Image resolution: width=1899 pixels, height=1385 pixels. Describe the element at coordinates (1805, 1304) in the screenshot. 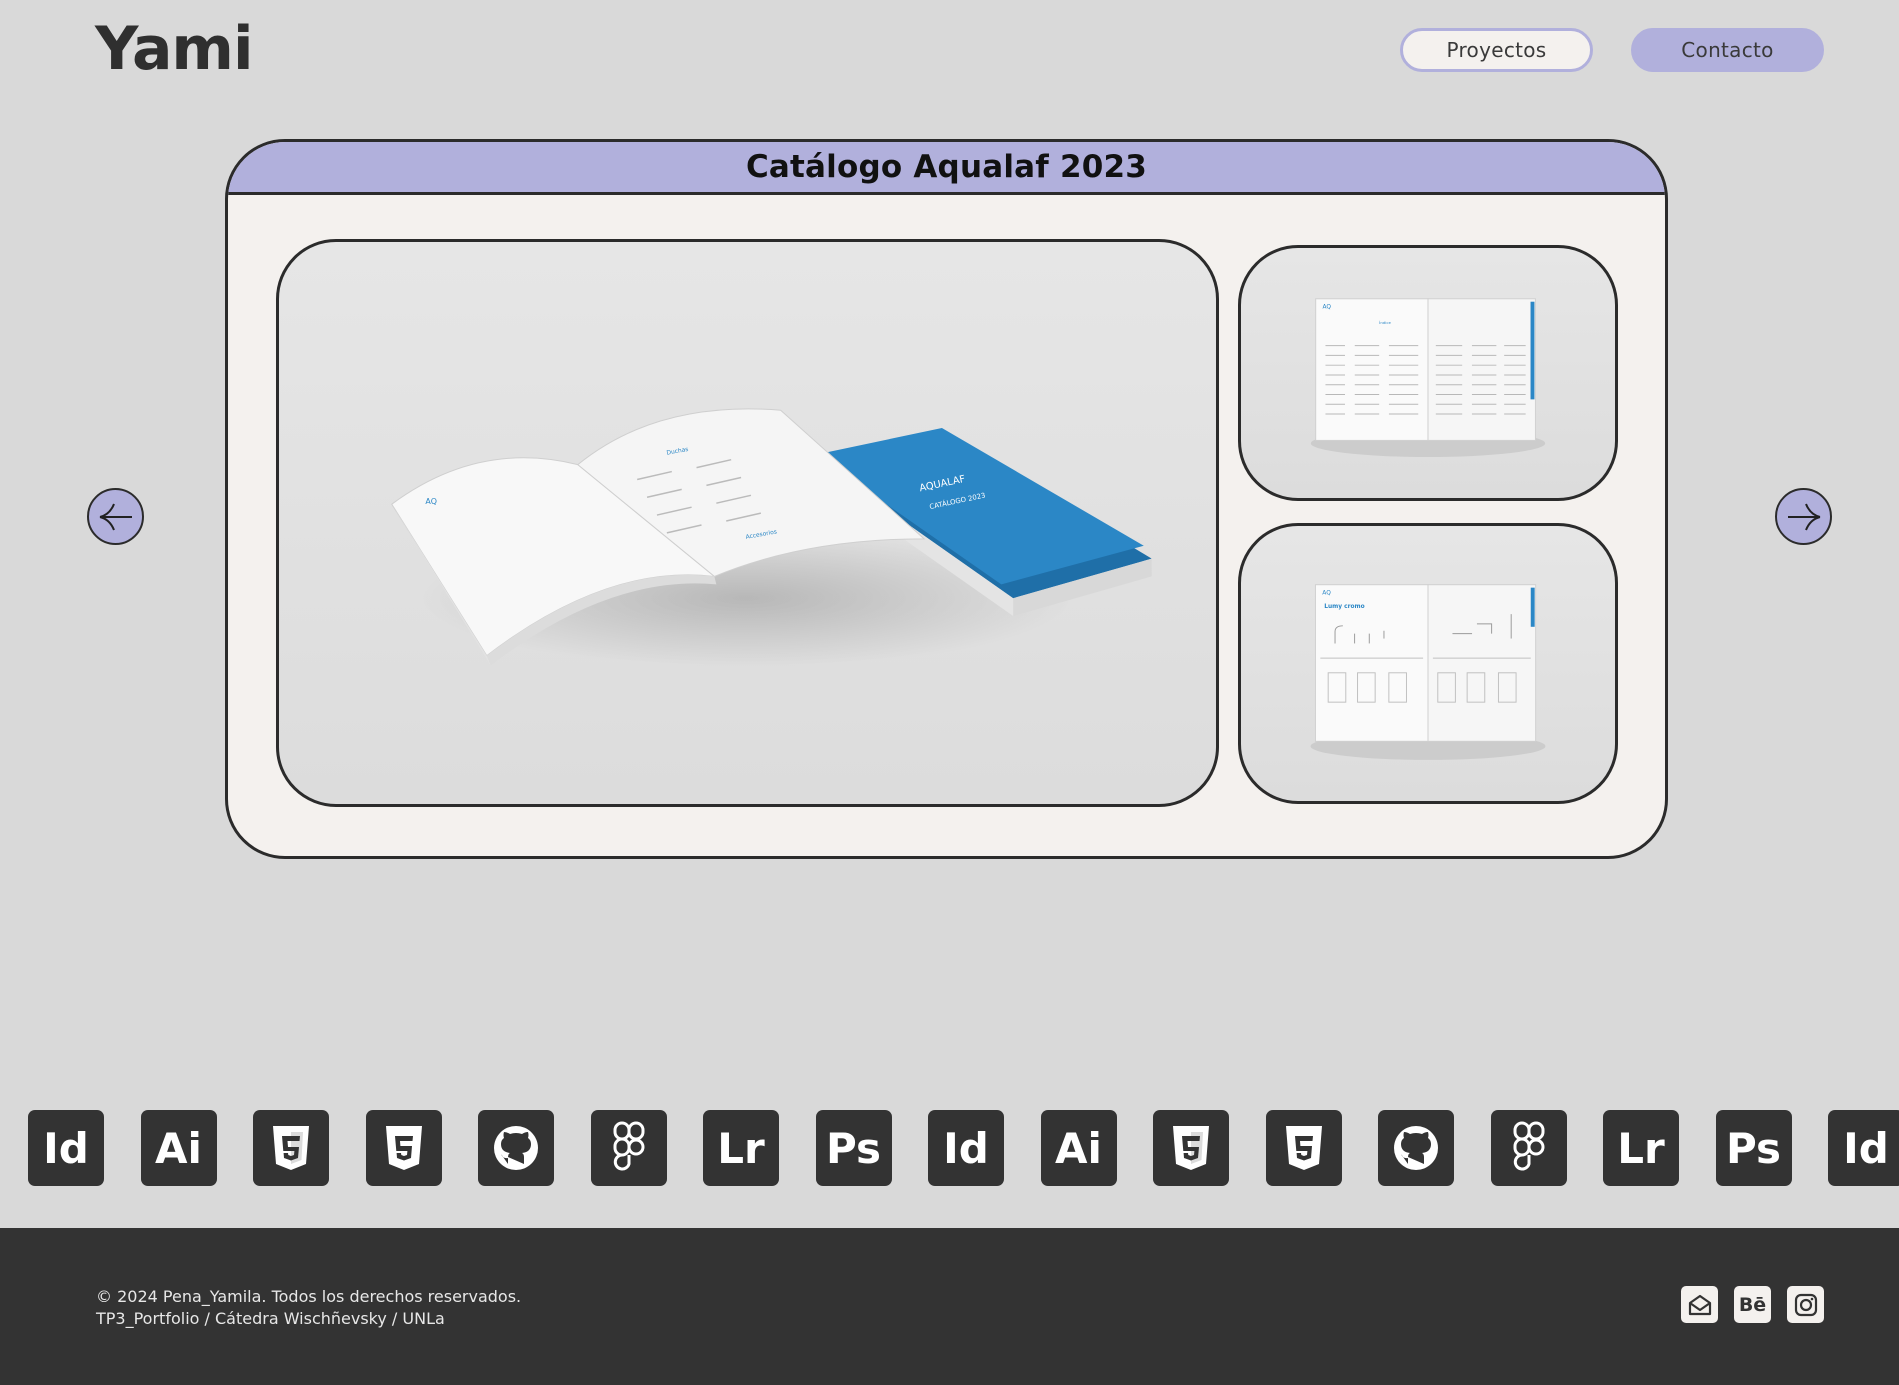

I see `instagram-icon` at that location.